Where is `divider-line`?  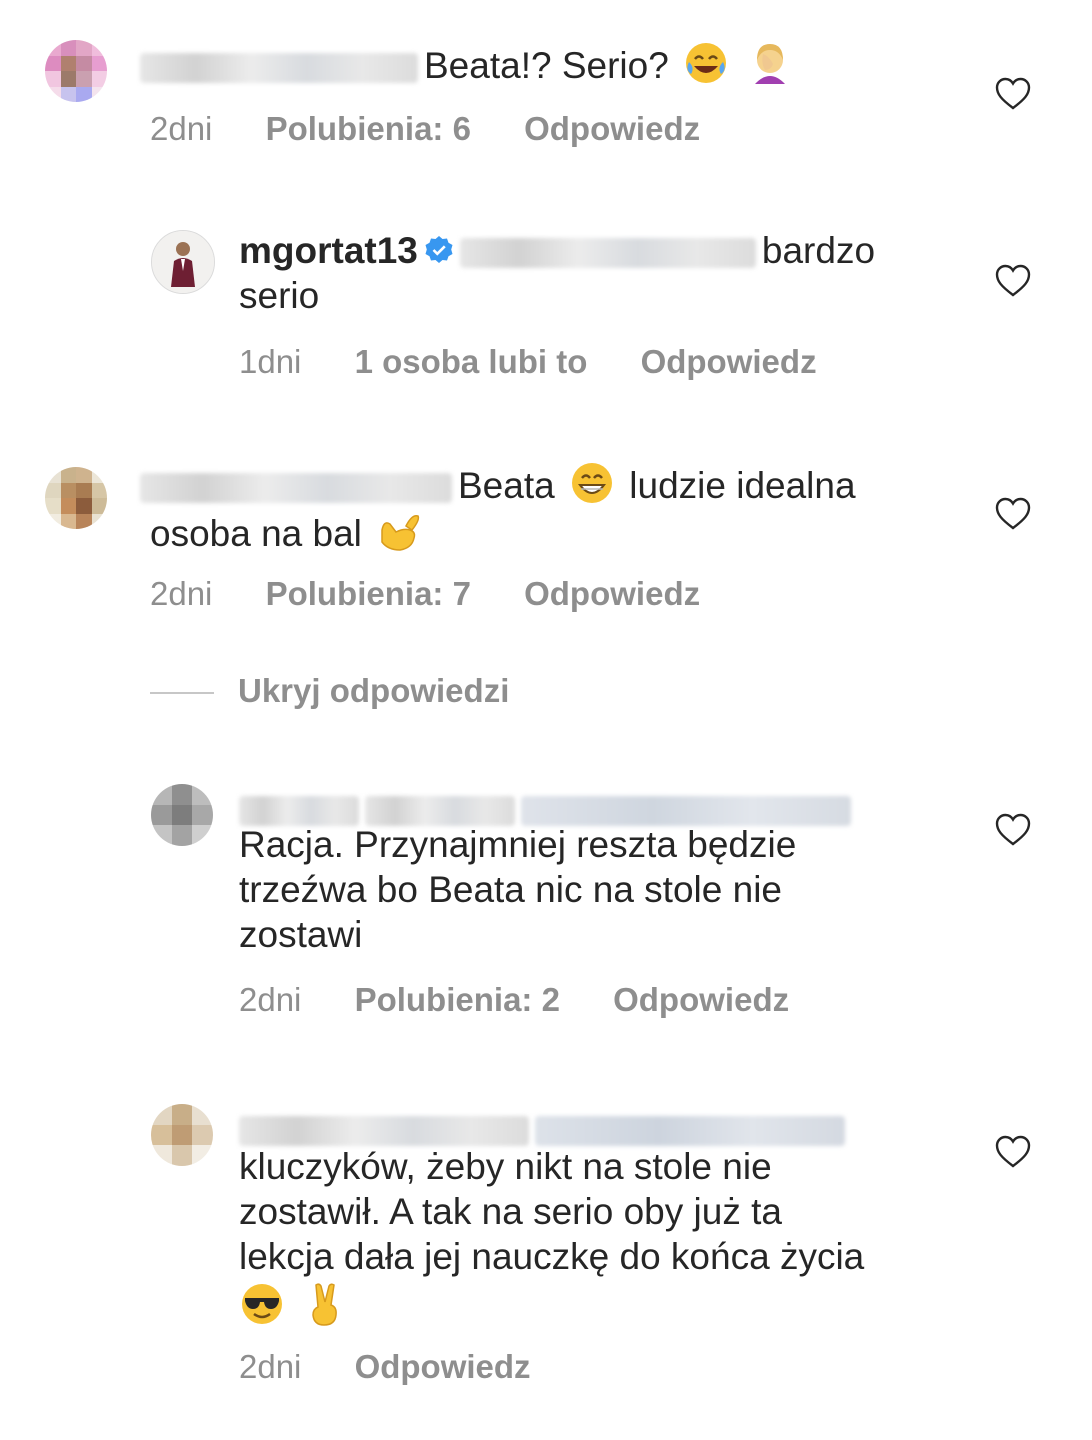
divider-line is located at coordinates (182, 693).